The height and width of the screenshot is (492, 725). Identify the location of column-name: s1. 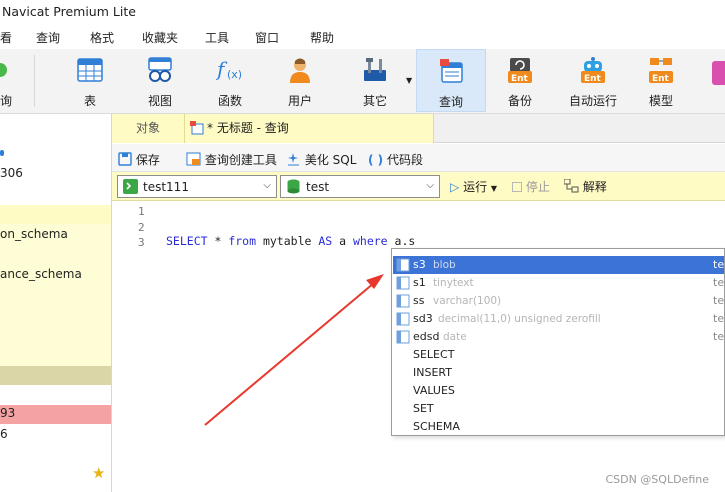
(419, 282).